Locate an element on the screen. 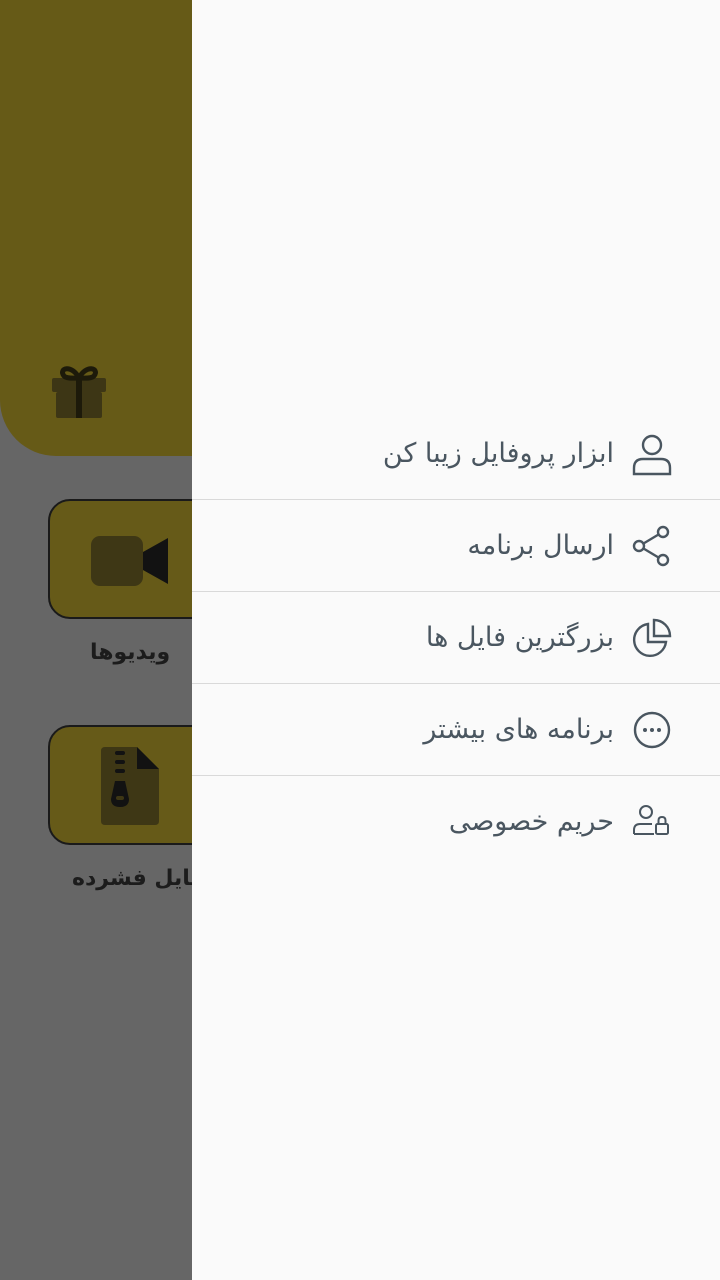 The width and height of the screenshot is (720, 1280). more-dots-icon is located at coordinates (652, 730).